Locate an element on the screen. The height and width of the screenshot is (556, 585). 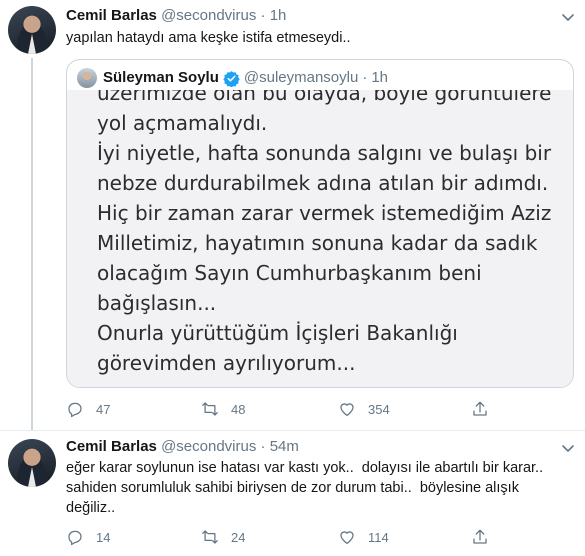
tweet-actions: 47 48 354 is located at coordinates (316, 409).